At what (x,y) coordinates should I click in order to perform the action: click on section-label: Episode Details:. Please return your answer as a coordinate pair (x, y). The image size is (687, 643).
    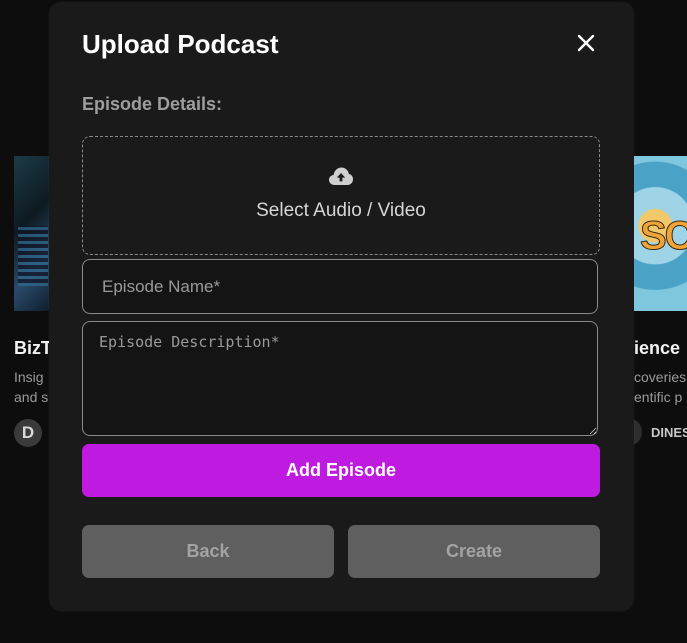
    Looking at the image, I should click on (152, 104).